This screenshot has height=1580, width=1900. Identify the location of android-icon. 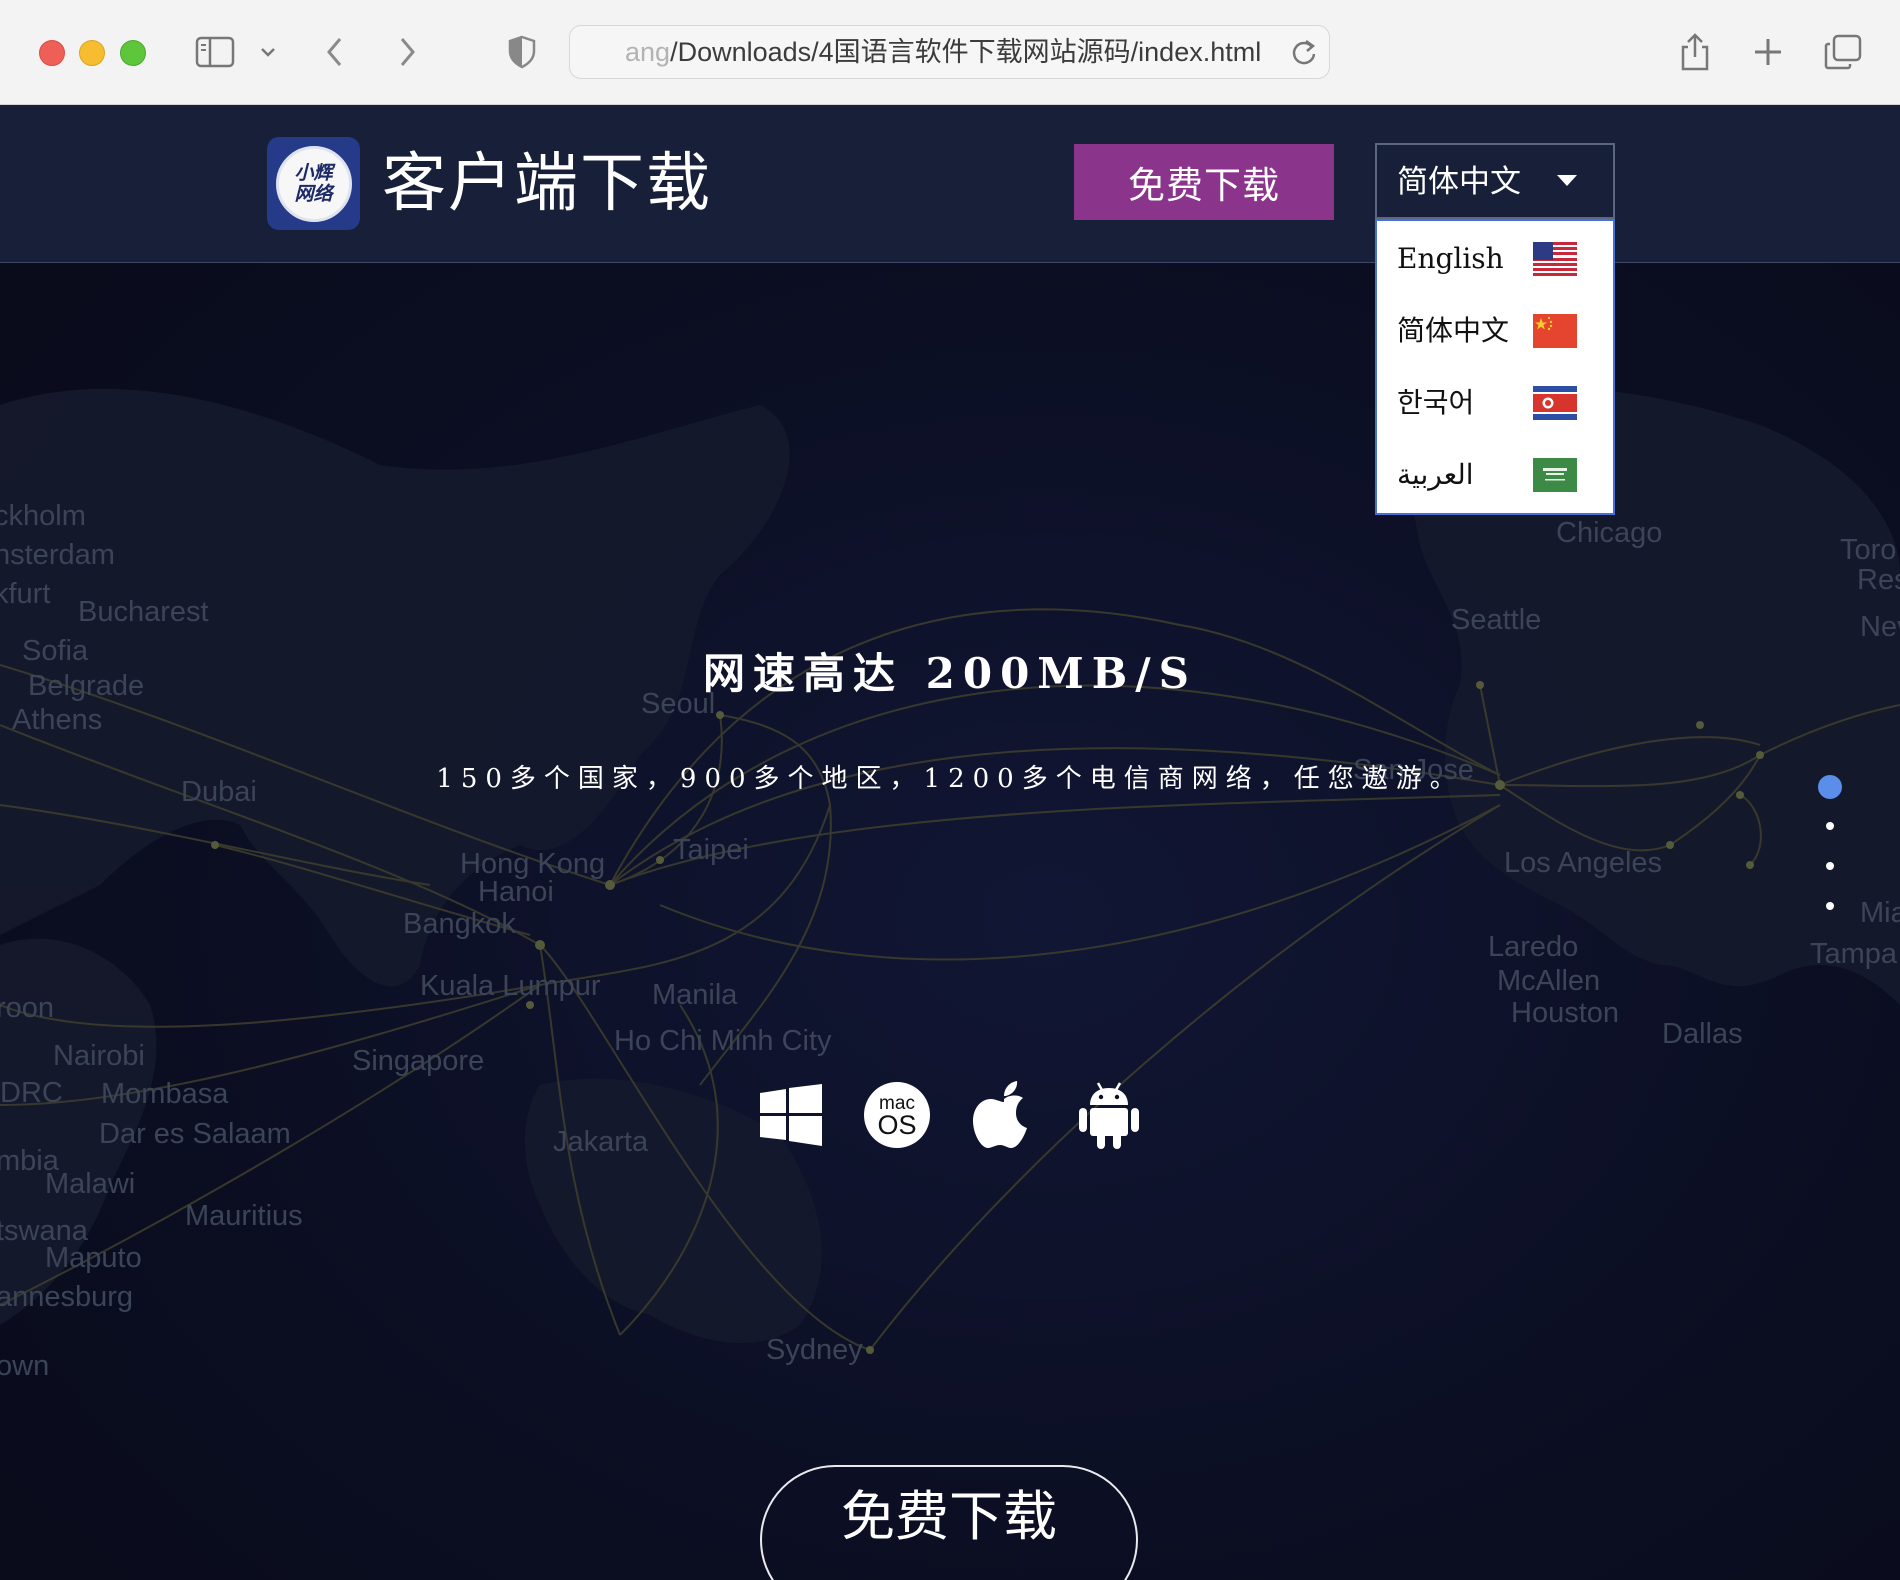
(1109, 1115).